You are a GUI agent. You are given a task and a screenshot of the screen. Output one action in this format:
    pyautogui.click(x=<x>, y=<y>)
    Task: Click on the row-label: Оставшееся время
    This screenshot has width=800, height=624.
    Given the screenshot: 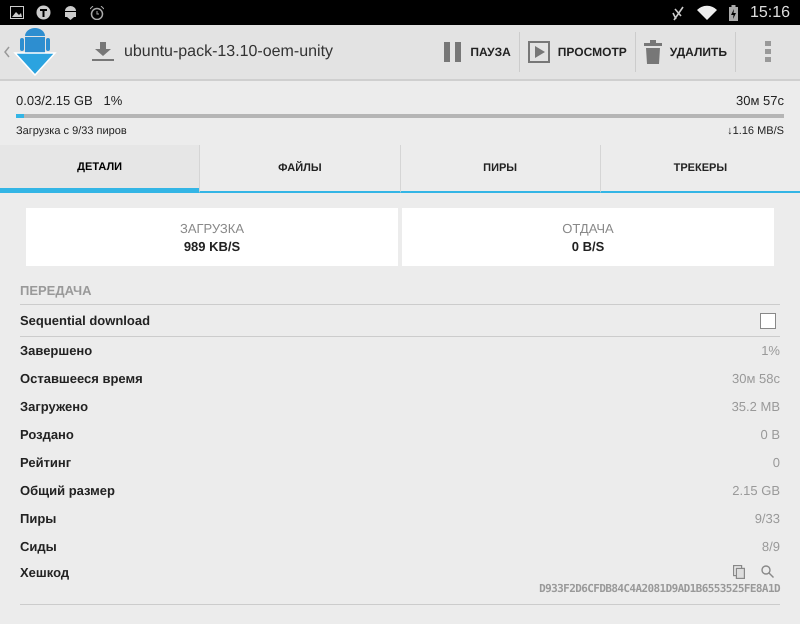 What is the action you would take?
    pyautogui.click(x=81, y=378)
    